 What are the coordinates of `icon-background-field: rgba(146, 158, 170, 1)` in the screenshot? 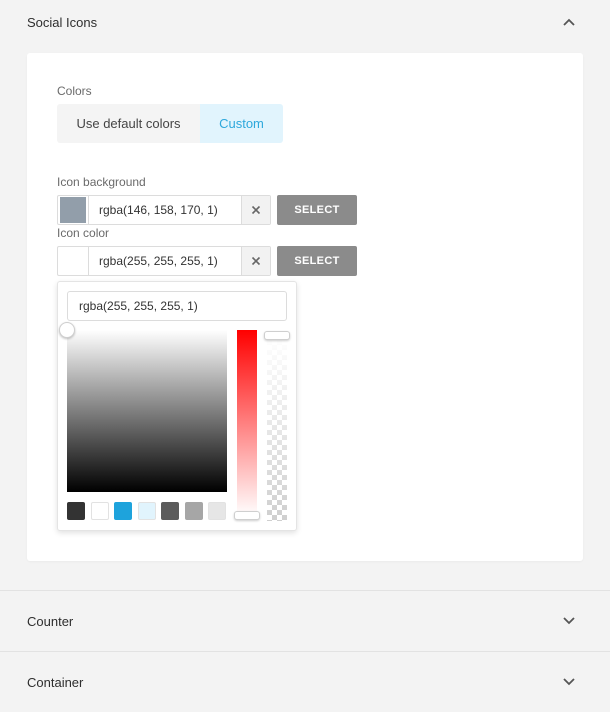 It's located at (164, 210).